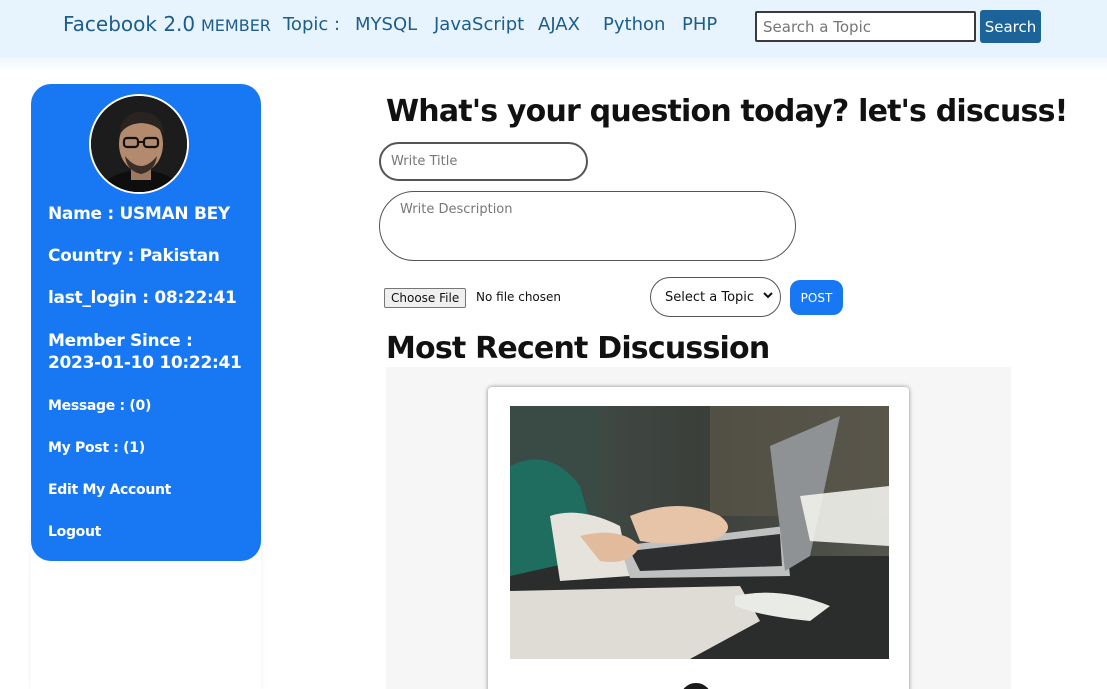  I want to click on description-input, so click(587, 226).